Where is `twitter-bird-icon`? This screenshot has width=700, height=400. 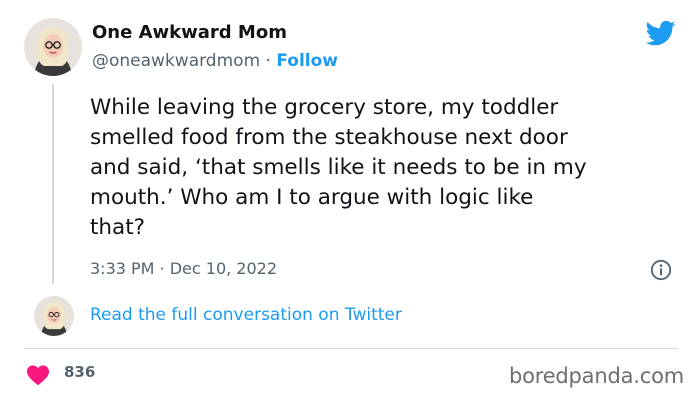 twitter-bird-icon is located at coordinates (661, 33).